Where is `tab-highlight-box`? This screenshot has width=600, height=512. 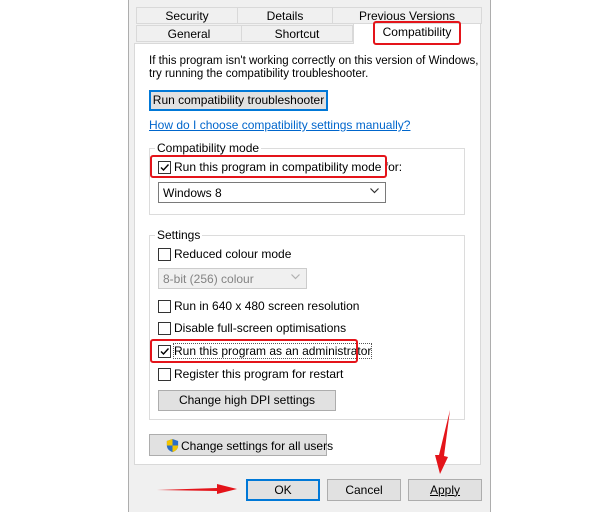
tab-highlight-box is located at coordinates (417, 33).